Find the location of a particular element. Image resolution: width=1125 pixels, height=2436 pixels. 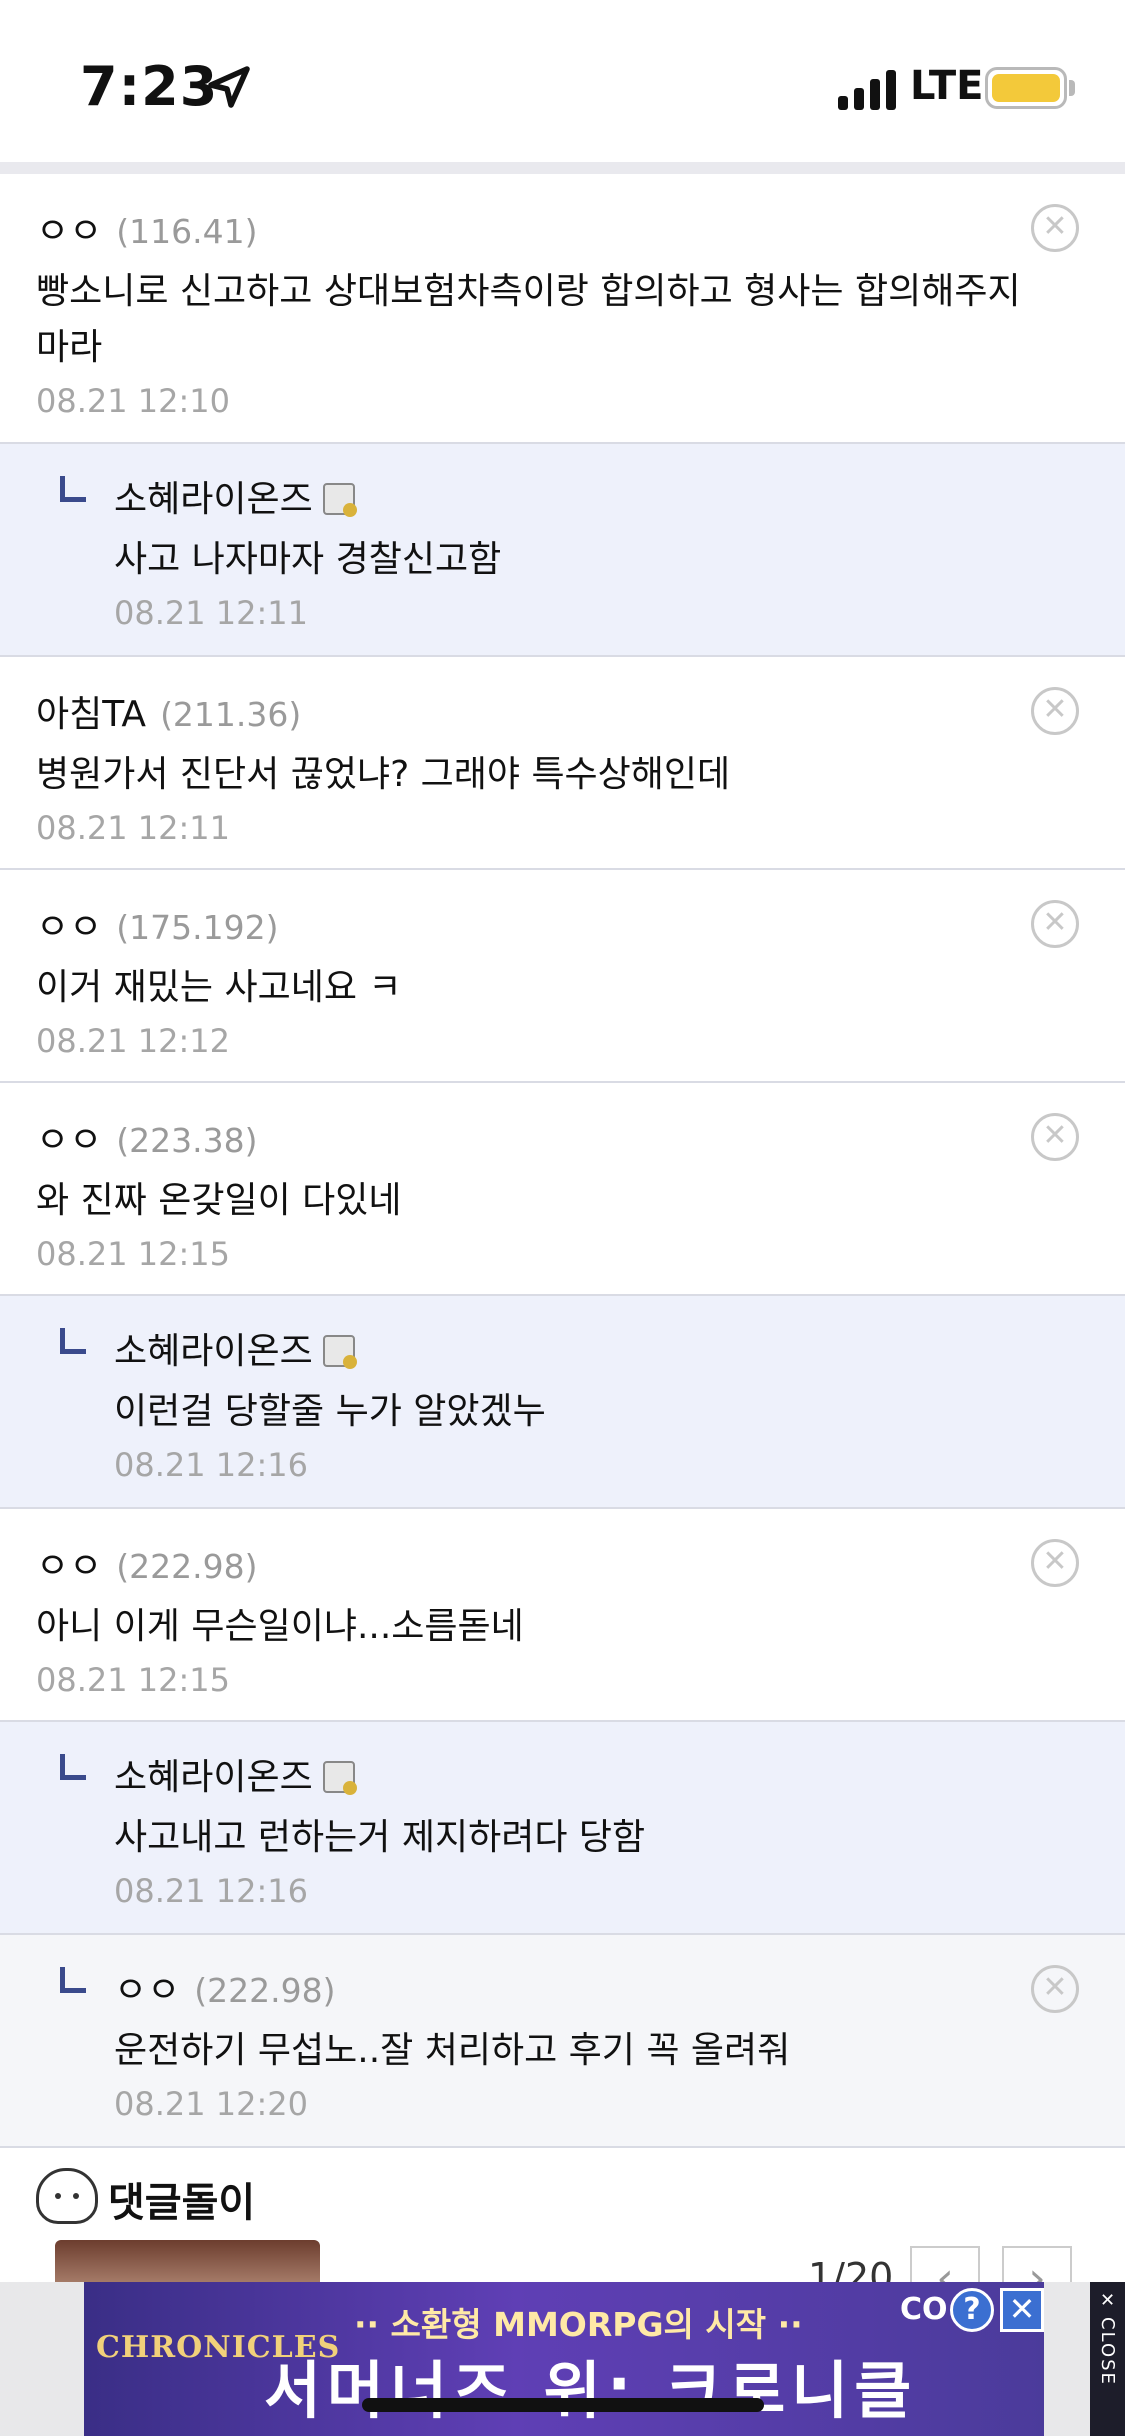

comment-date: 08.21 12:20 is located at coordinates (211, 2104).